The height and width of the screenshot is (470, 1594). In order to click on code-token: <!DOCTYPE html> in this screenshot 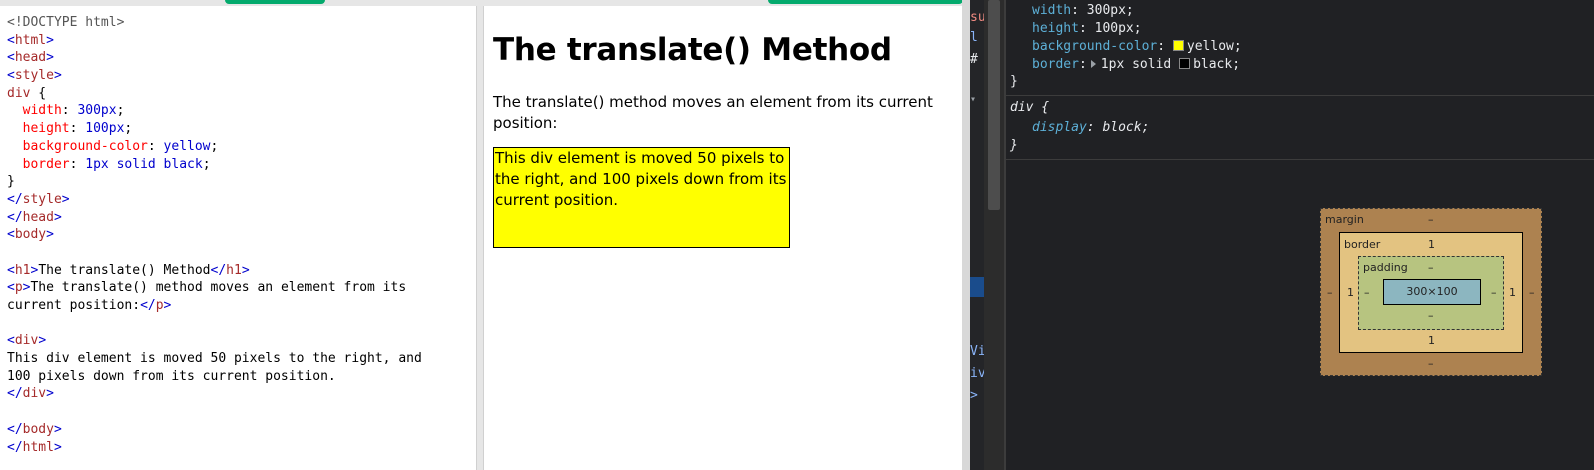, I will do `click(66, 22)`.